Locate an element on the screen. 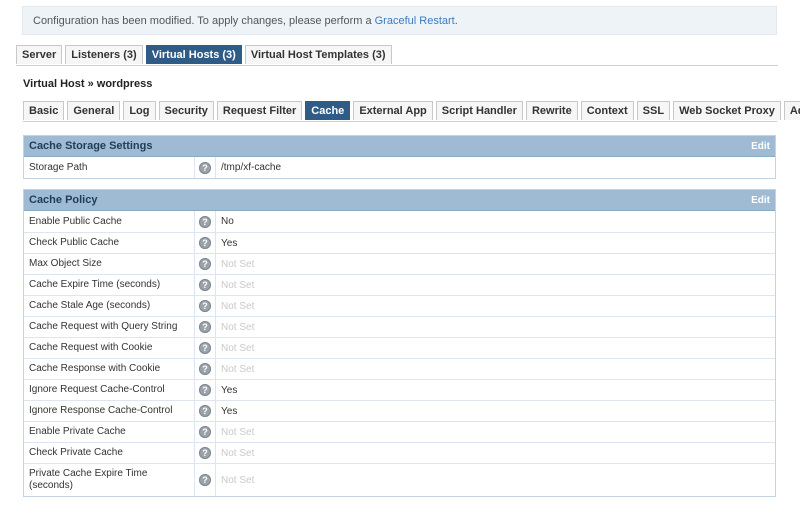 The height and width of the screenshot is (513, 800). setting-row-cache-expire-time-seconds: Cache Expire Time (seconds)? Not Set is located at coordinates (399, 284).